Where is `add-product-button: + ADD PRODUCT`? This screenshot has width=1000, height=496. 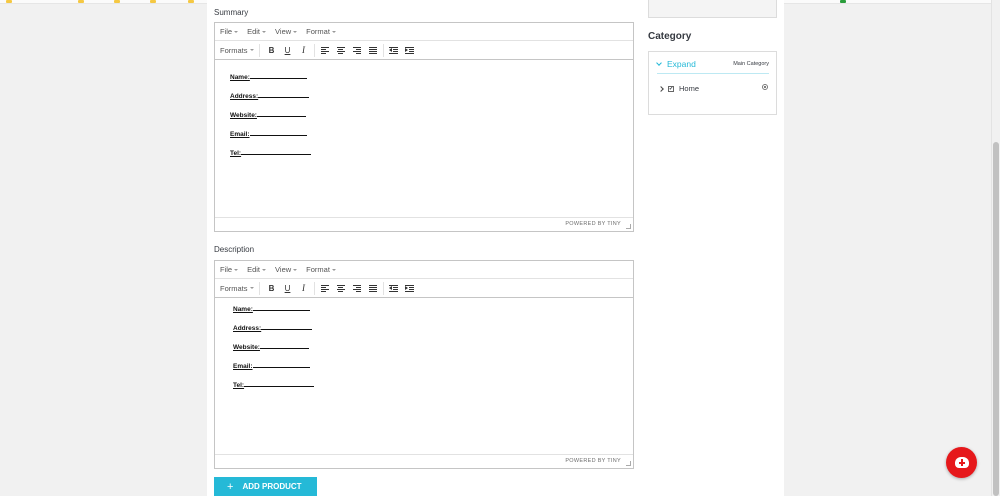 add-product-button: + ADD PRODUCT is located at coordinates (265, 486).